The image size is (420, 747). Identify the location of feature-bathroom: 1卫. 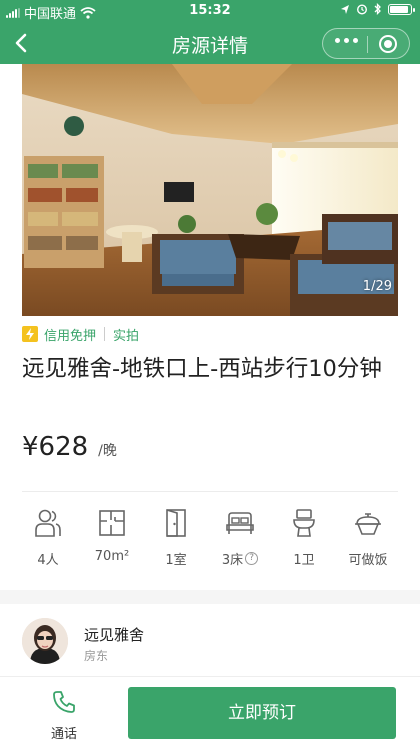
(304, 538).